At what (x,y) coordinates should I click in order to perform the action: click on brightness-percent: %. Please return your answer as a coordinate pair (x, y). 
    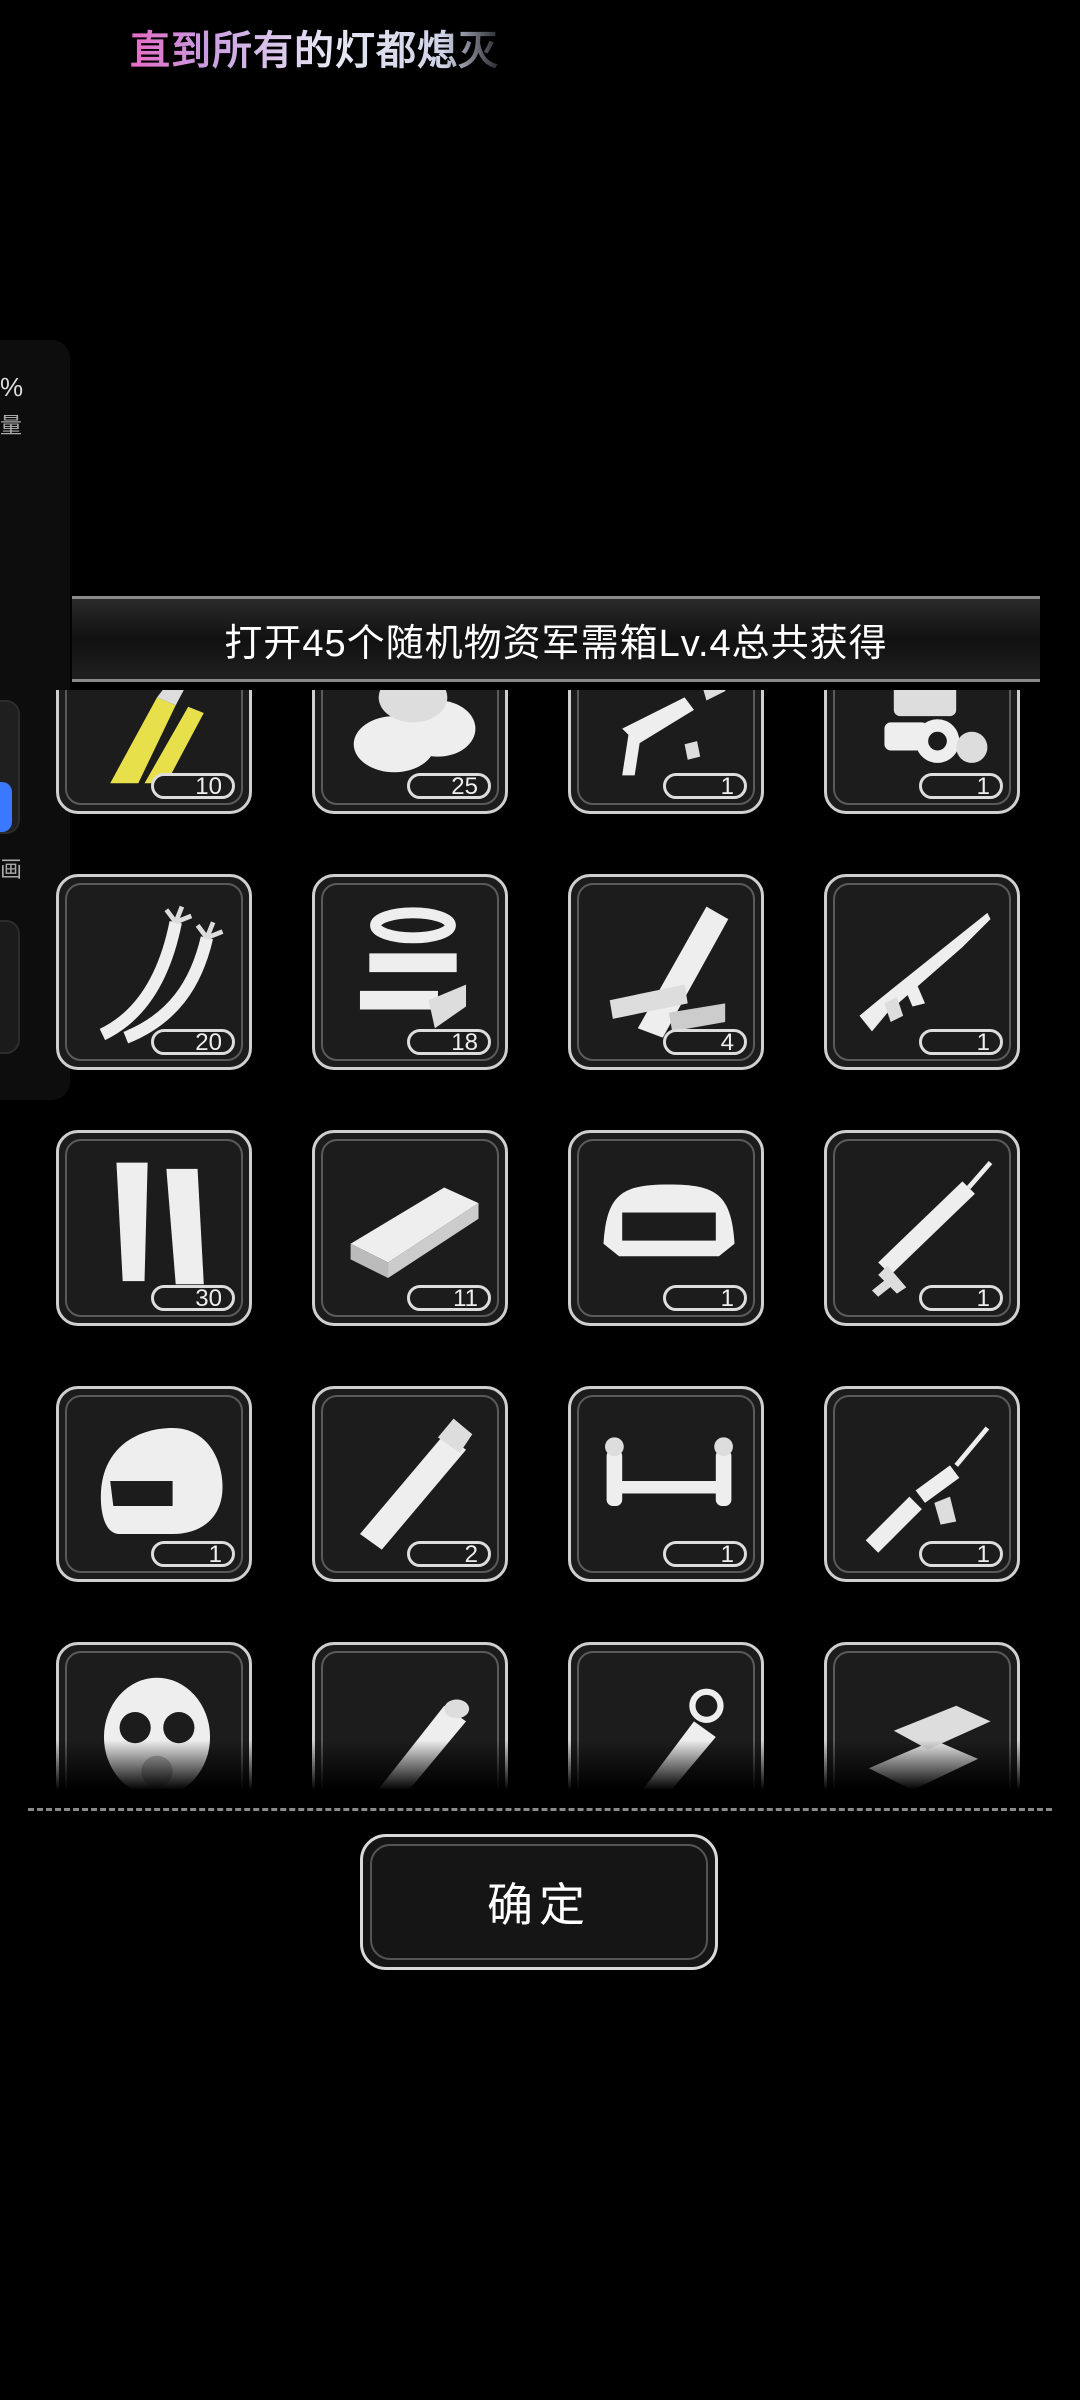
    Looking at the image, I should click on (12, 387).